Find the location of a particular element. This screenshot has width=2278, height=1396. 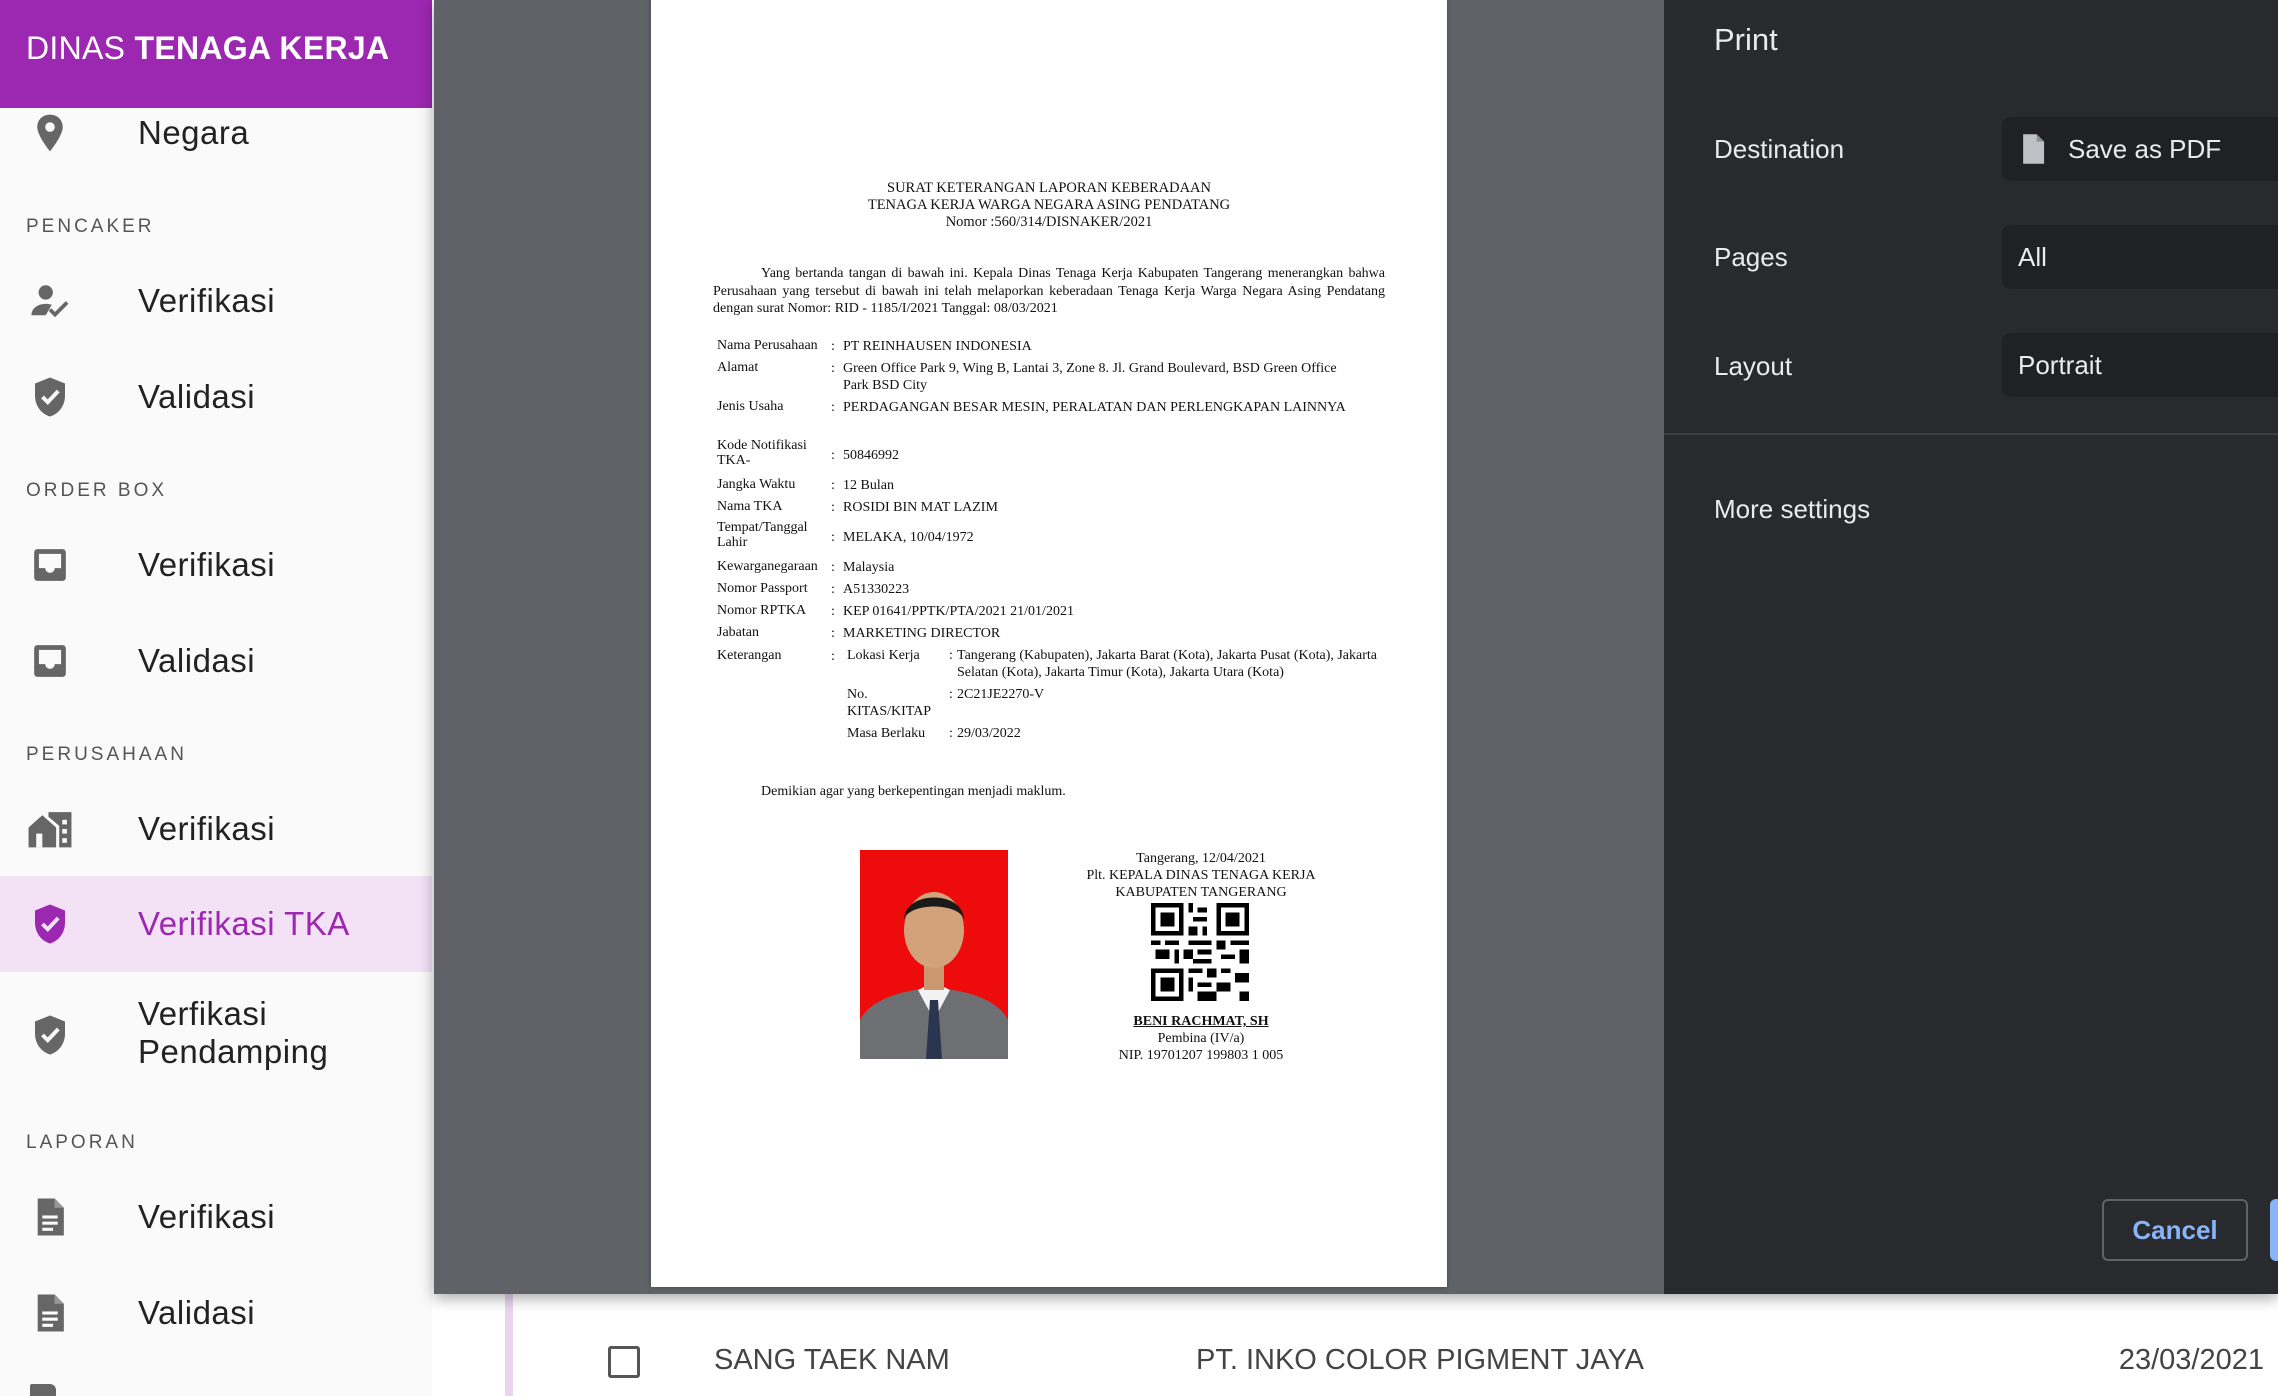

pages-value: All is located at coordinates (2032, 256).